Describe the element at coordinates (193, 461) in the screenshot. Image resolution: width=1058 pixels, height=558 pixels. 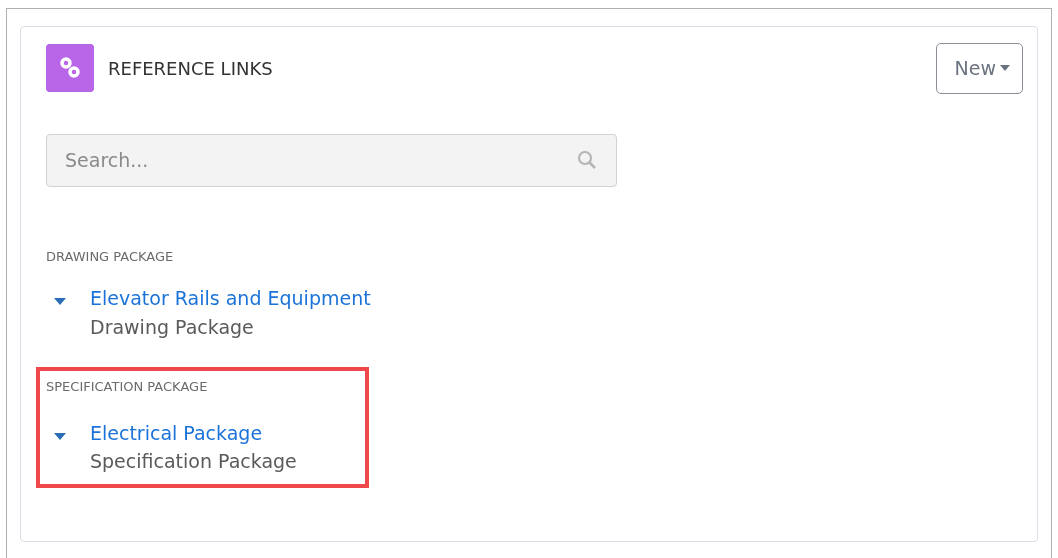
I see `record-type: Specification Package` at that location.